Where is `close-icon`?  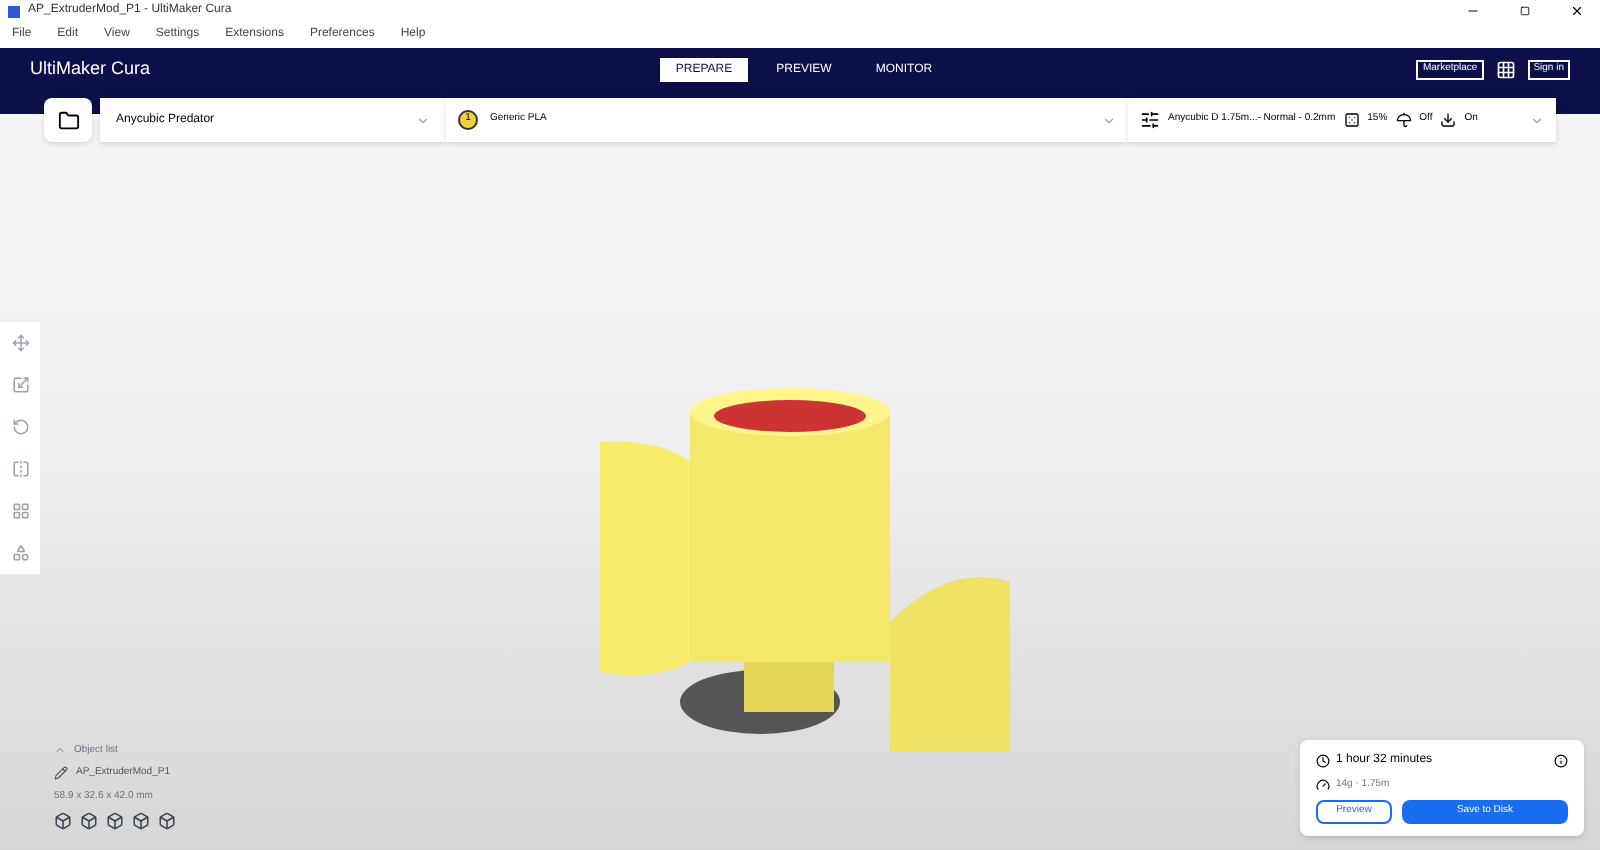 close-icon is located at coordinates (1577, 11).